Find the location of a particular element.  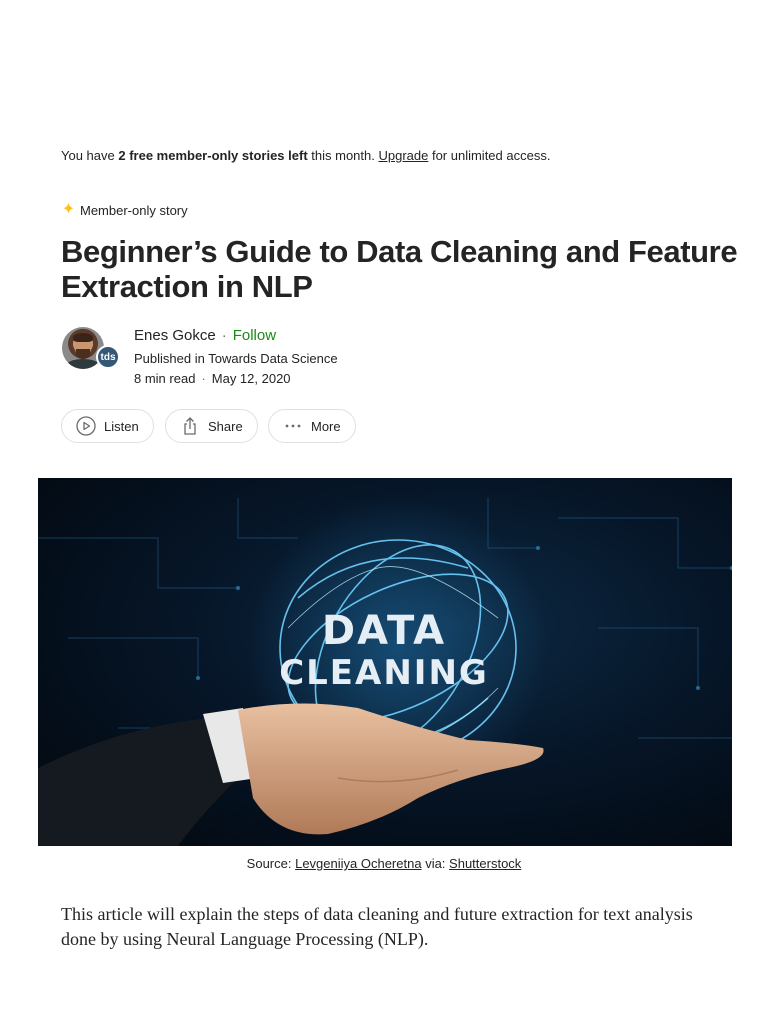

publication-avatar: tds is located at coordinates (108, 357).